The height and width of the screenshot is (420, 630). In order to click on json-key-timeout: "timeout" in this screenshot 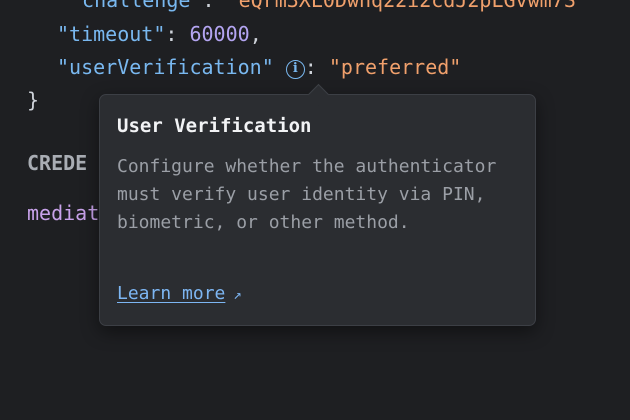, I will do `click(111, 34)`.